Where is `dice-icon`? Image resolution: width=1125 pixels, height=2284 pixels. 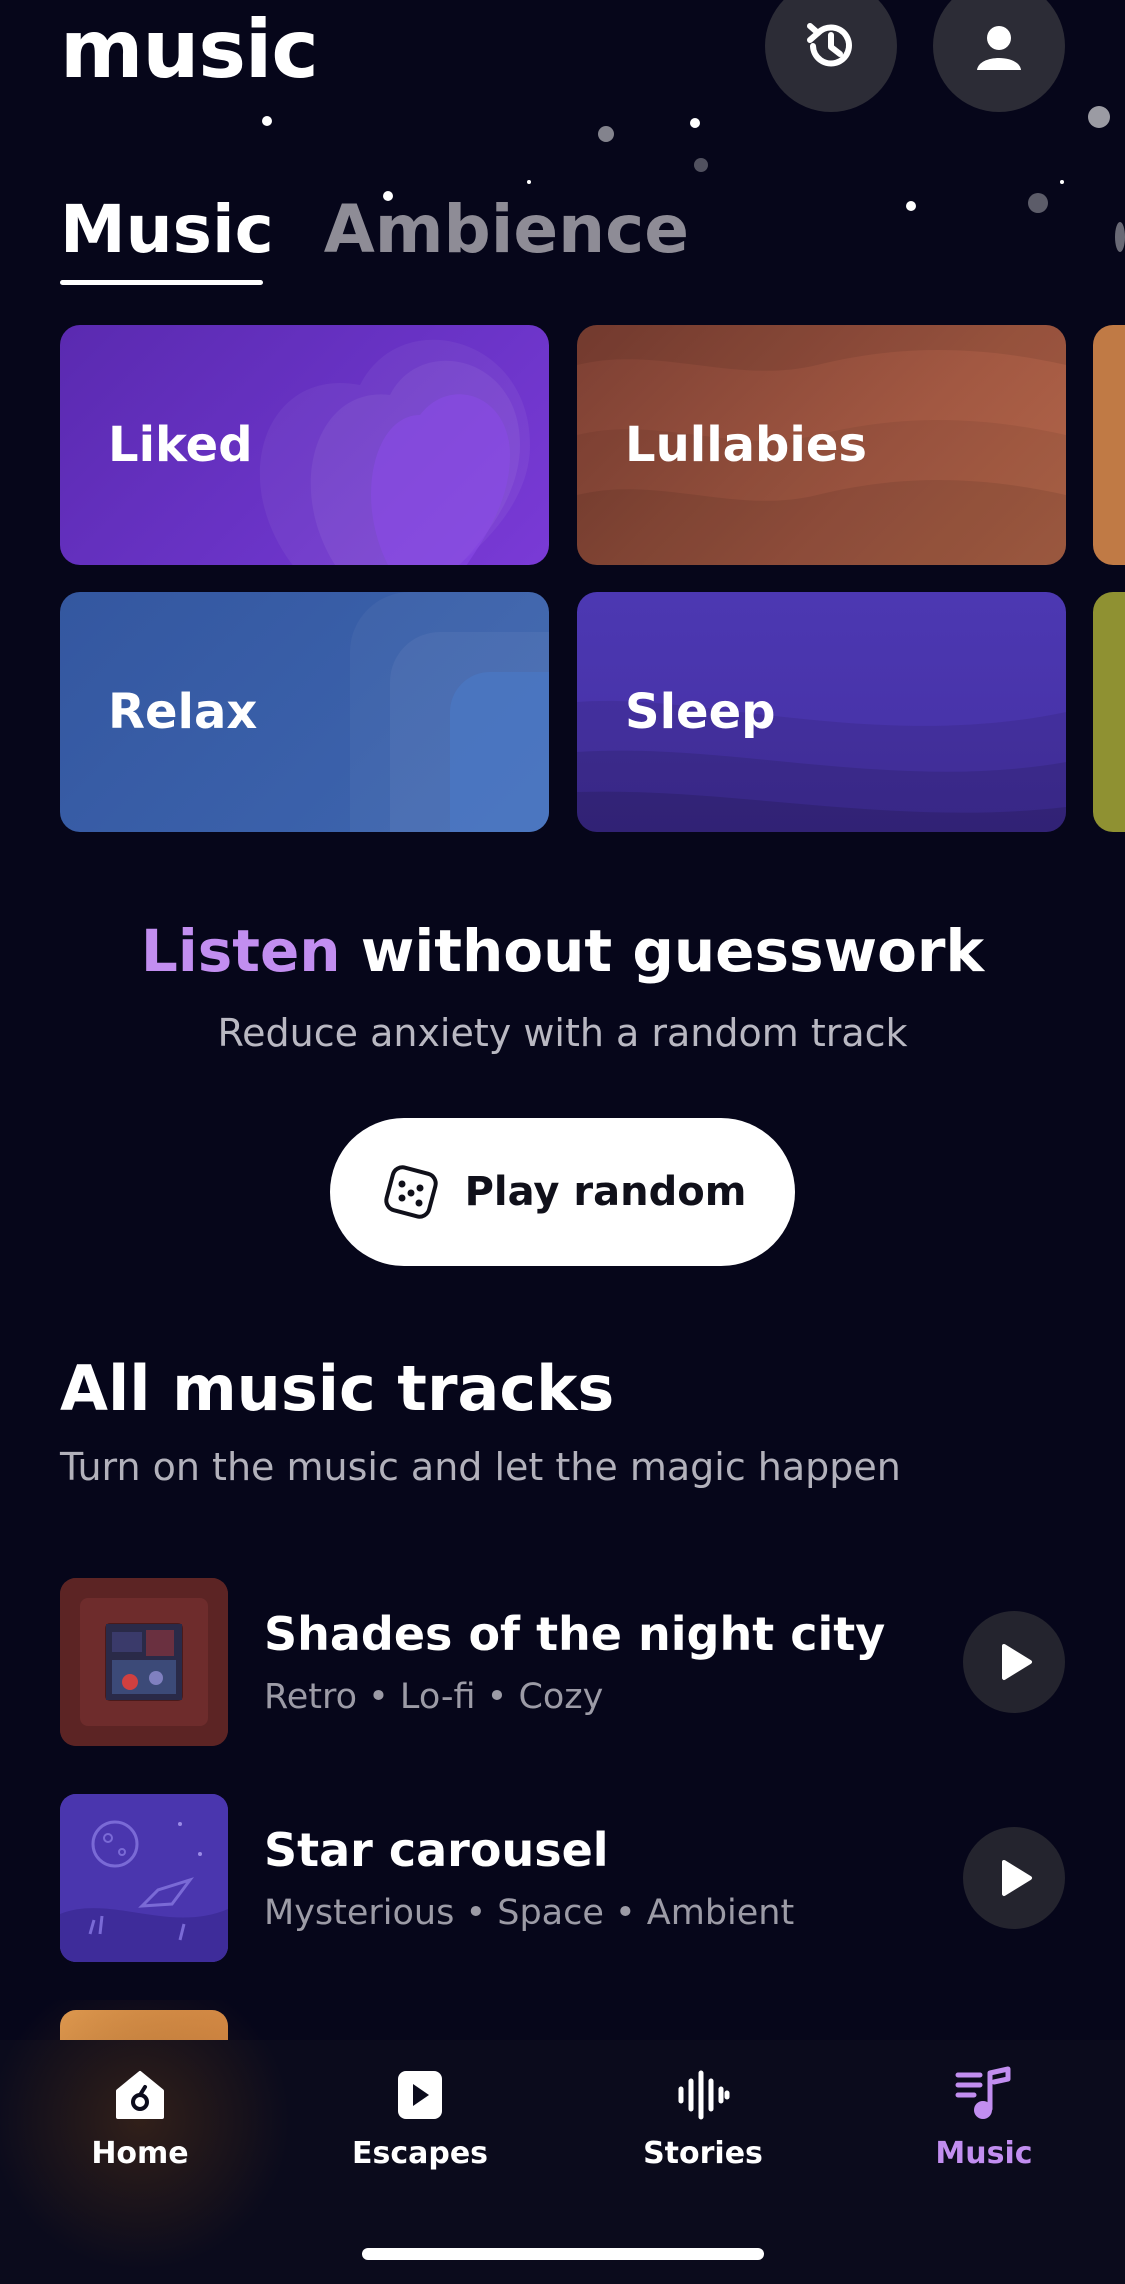 dice-icon is located at coordinates (410, 1192).